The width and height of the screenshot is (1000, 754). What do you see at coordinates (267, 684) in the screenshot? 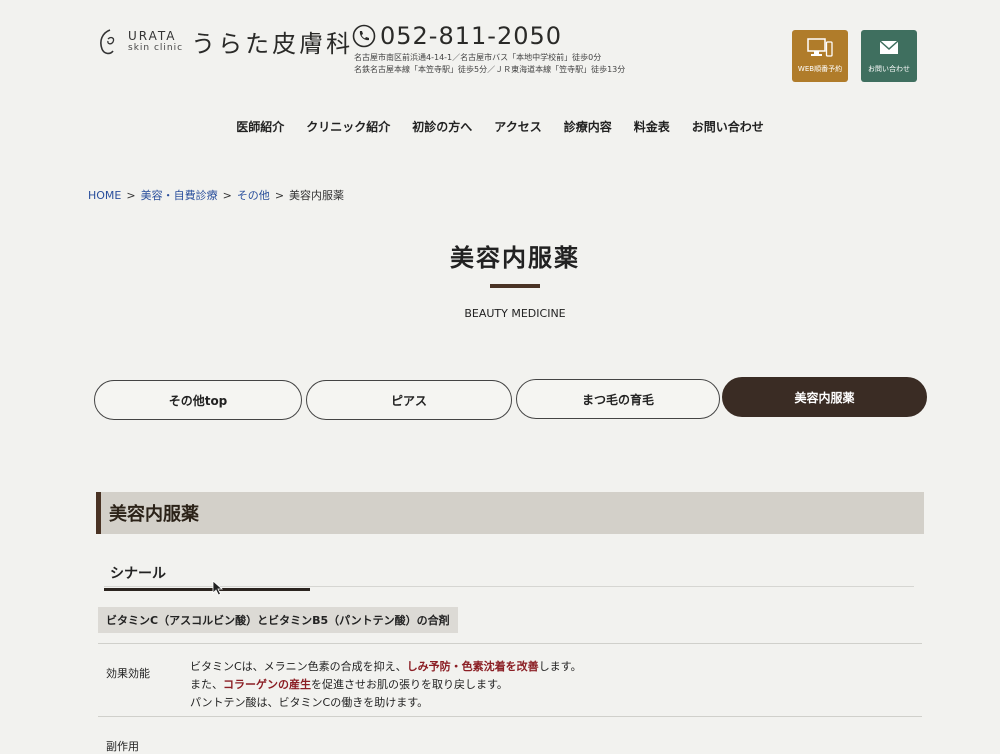
I see `effect-highlight: コラーゲンの産生` at bounding box center [267, 684].